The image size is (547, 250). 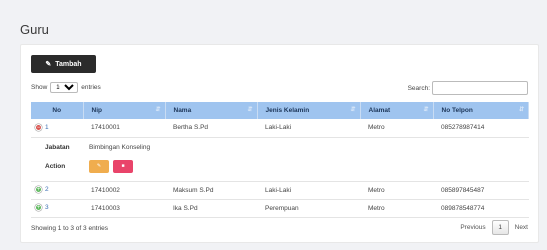 What do you see at coordinates (211, 190) in the screenshot?
I see `cell-nama: Maksum S.Pd` at bounding box center [211, 190].